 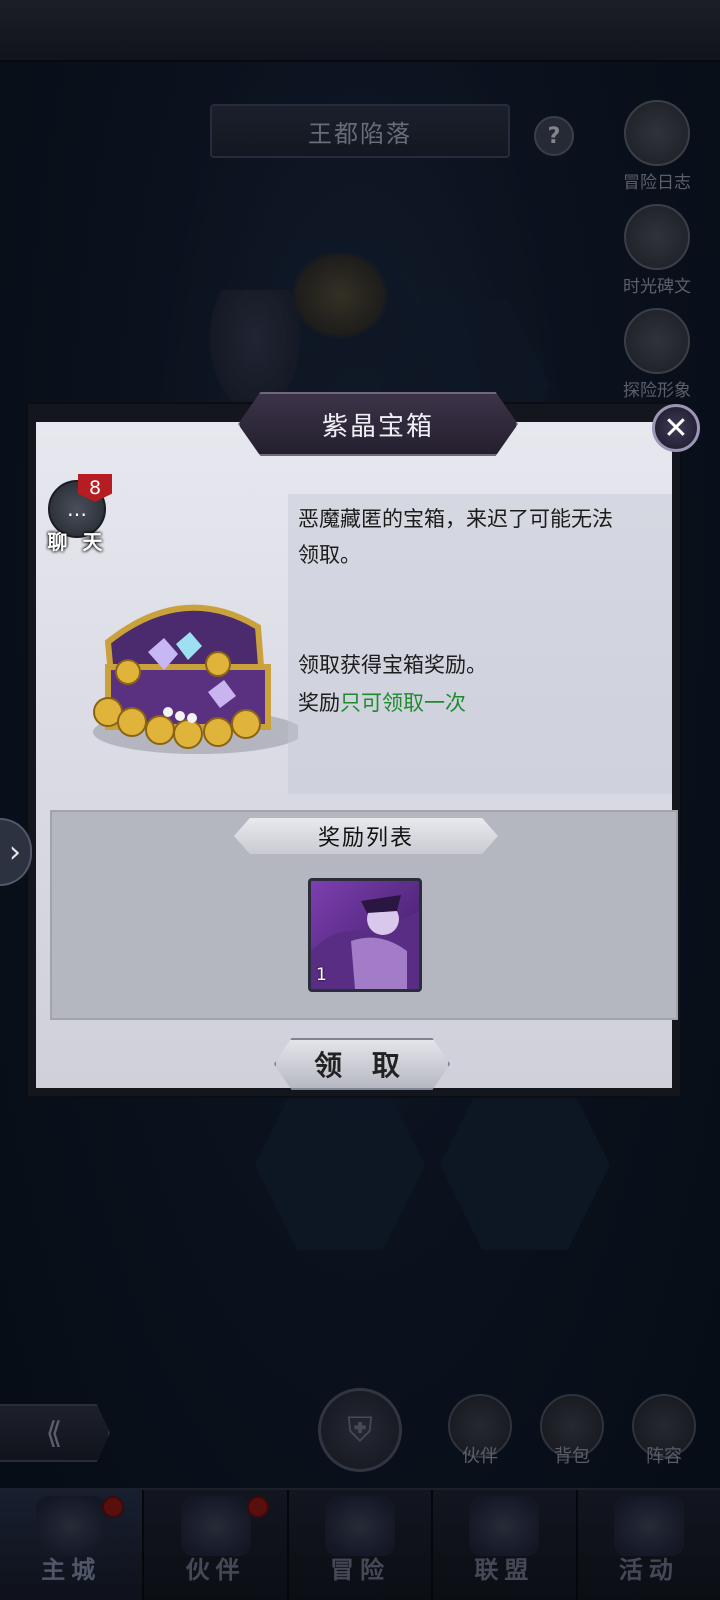 I want to click on reward-item-card: 1, so click(x=365, y=935).